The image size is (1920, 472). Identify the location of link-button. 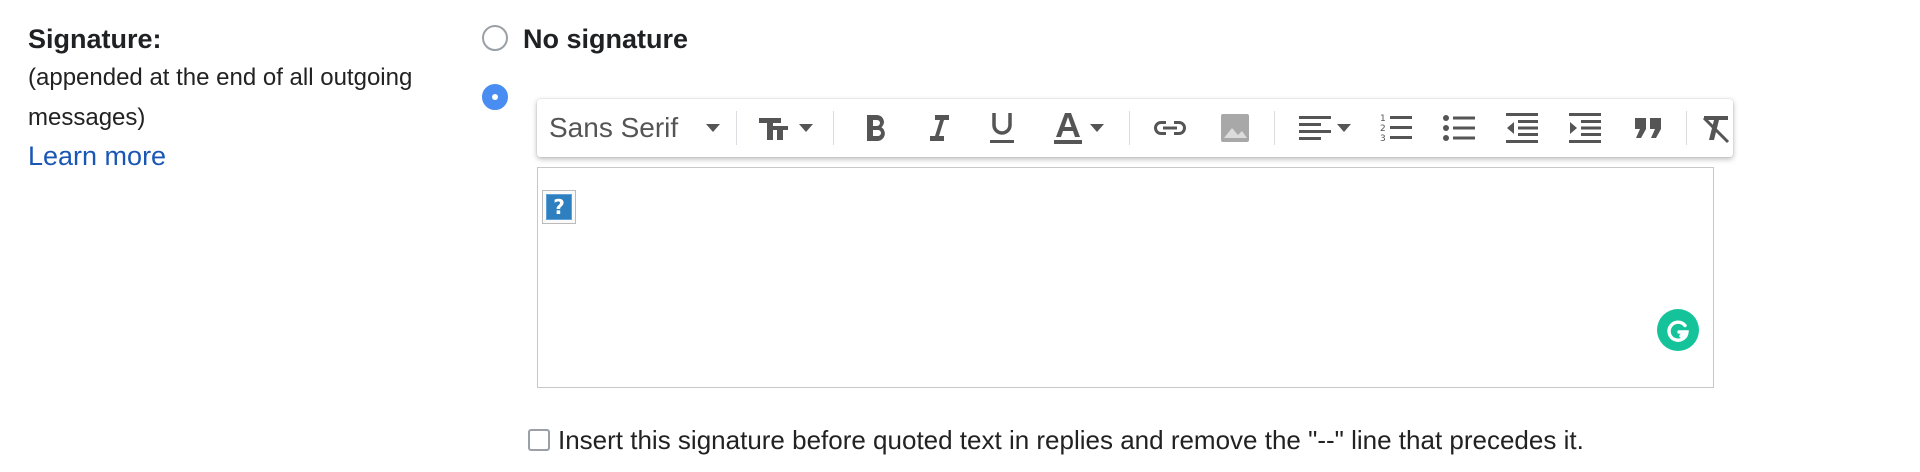
(1170, 128).